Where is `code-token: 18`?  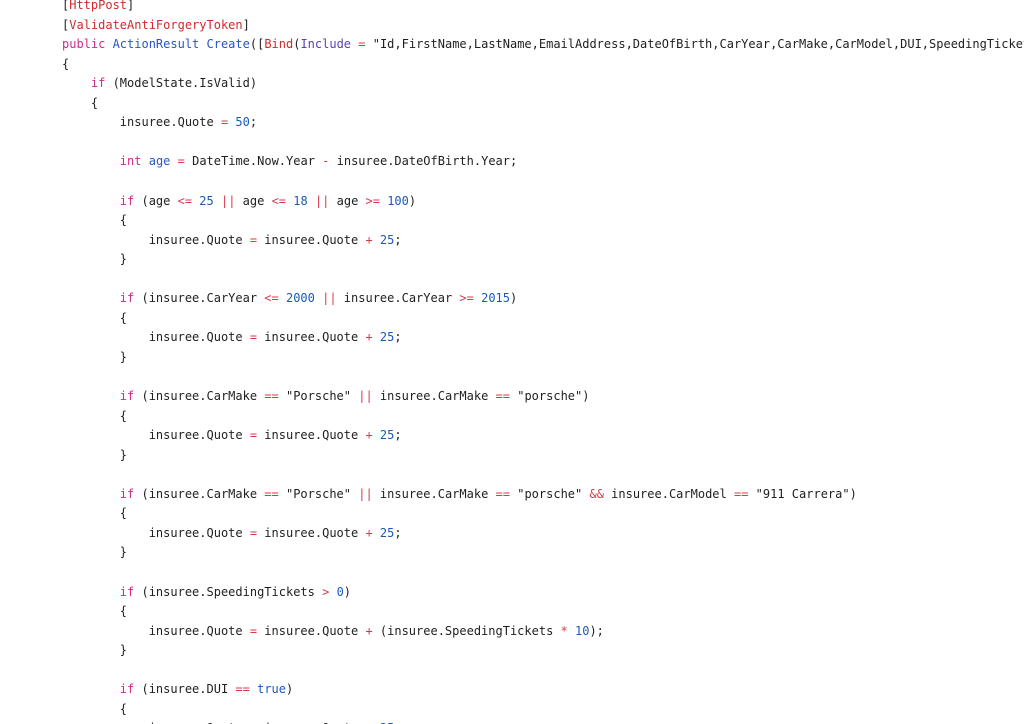 code-token: 18 is located at coordinates (300, 200).